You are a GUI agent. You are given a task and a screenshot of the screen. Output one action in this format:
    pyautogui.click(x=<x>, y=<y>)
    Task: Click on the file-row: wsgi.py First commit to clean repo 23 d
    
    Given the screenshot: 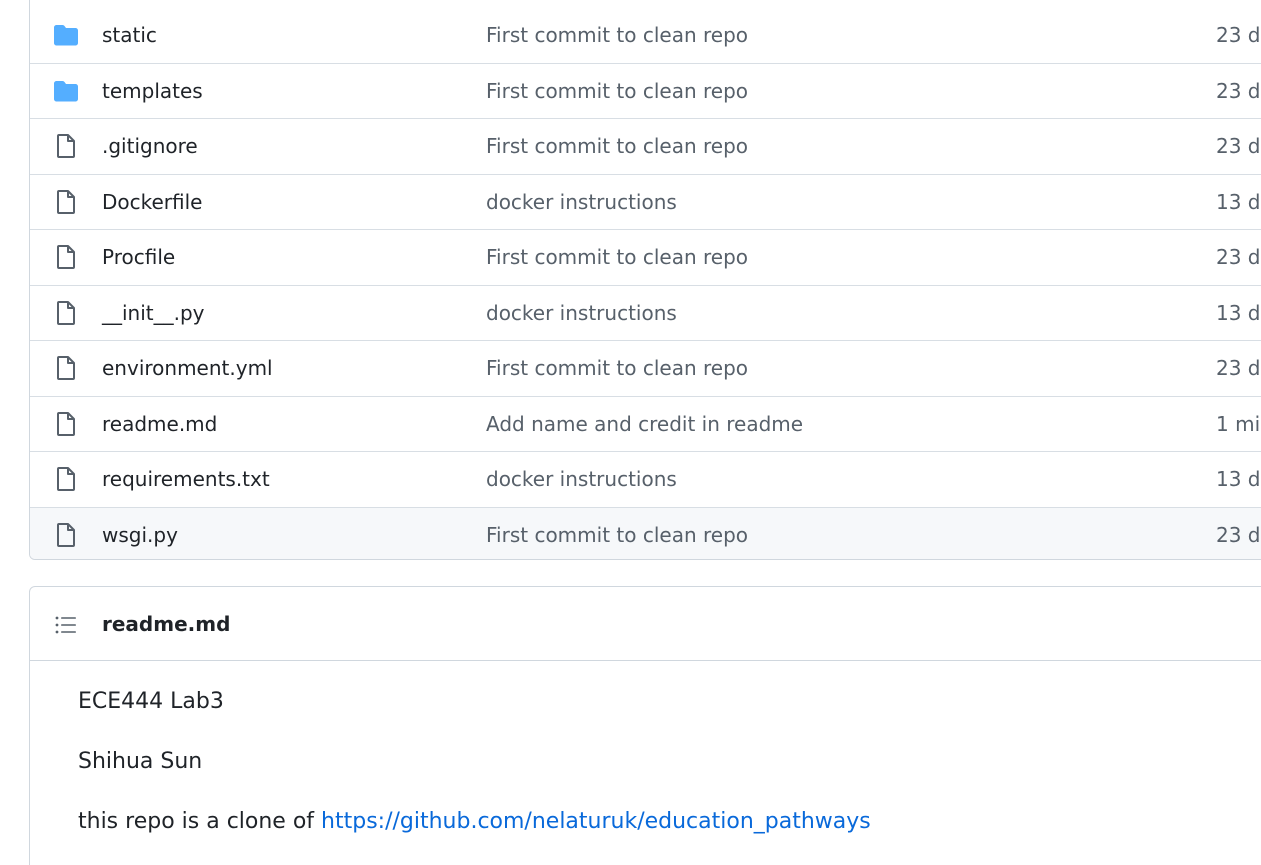 What is the action you would take?
    pyautogui.click(x=645, y=532)
    